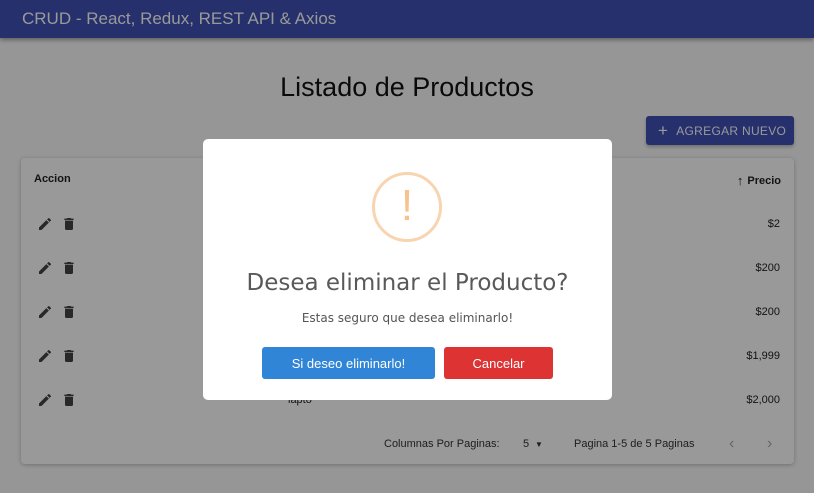 Image resolution: width=814 pixels, height=493 pixels. What do you see at coordinates (407, 207) in the screenshot?
I see `warning-icon: !` at bounding box center [407, 207].